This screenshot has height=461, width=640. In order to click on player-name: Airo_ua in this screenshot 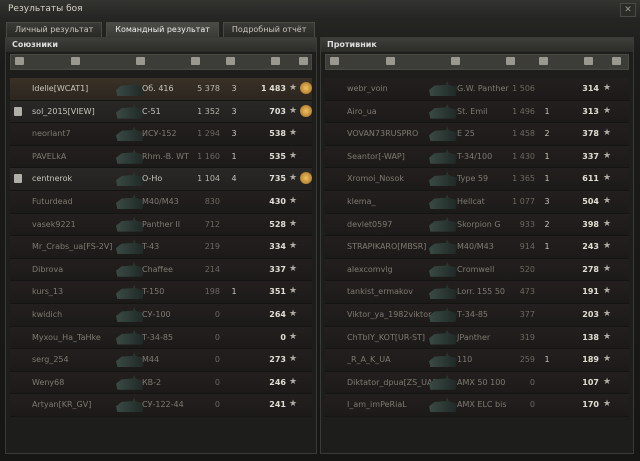, I will do `click(362, 111)`.